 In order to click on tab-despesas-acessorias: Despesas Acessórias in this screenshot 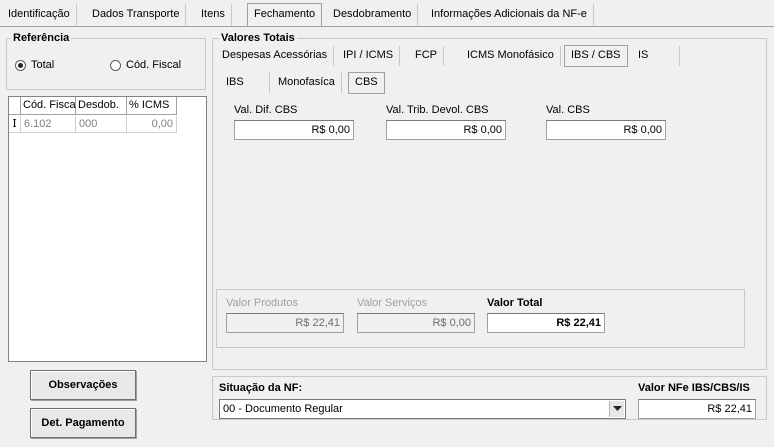, I will do `click(275, 56)`.